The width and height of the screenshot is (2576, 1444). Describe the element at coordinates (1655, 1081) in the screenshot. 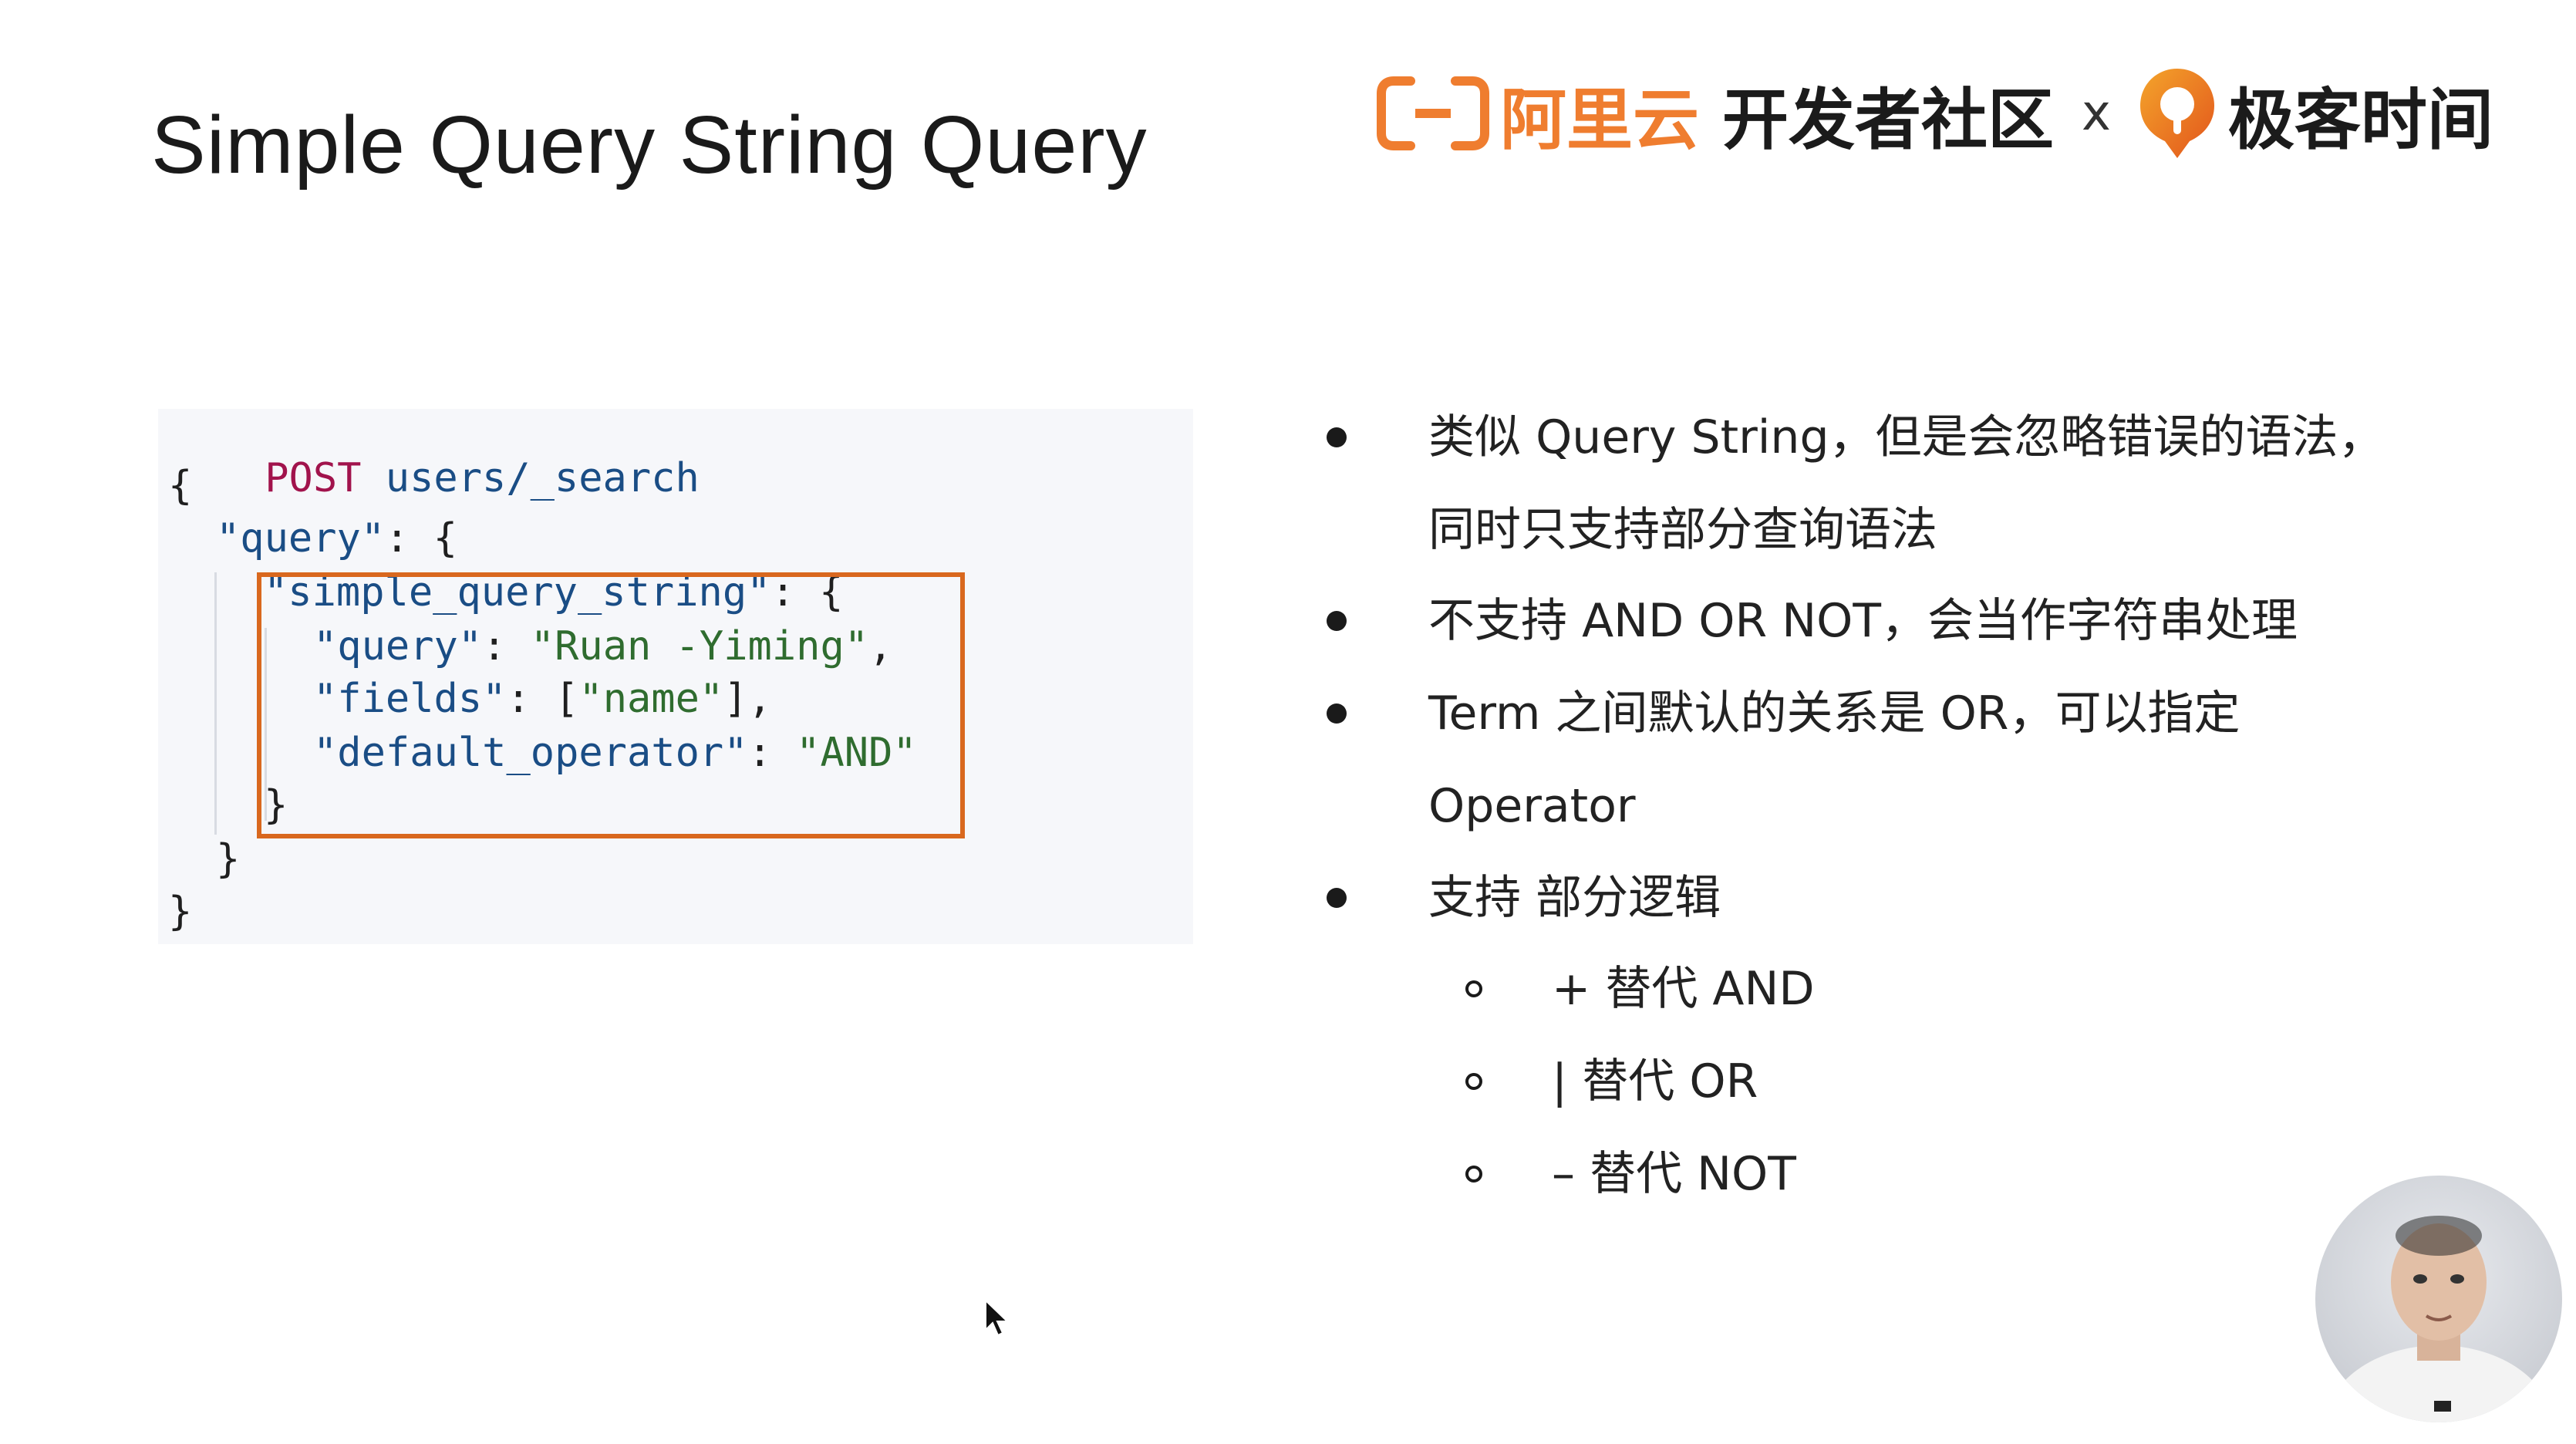

I see `sub-bullet-text: | 替代 OR` at that location.